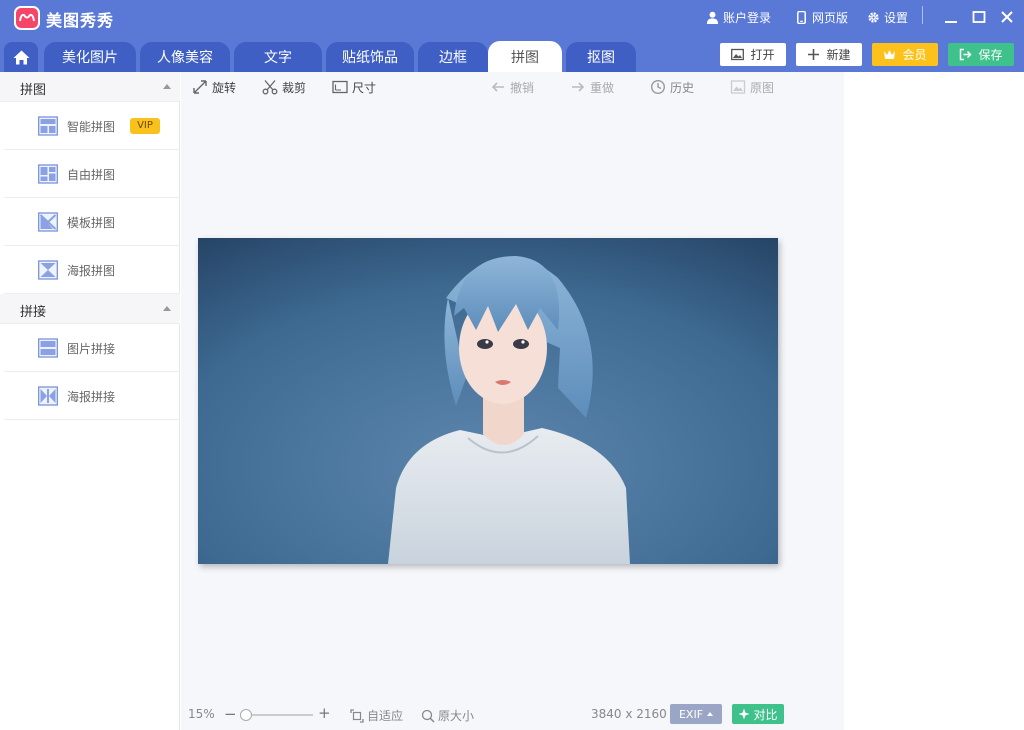  I want to click on home-tab, so click(21, 57).